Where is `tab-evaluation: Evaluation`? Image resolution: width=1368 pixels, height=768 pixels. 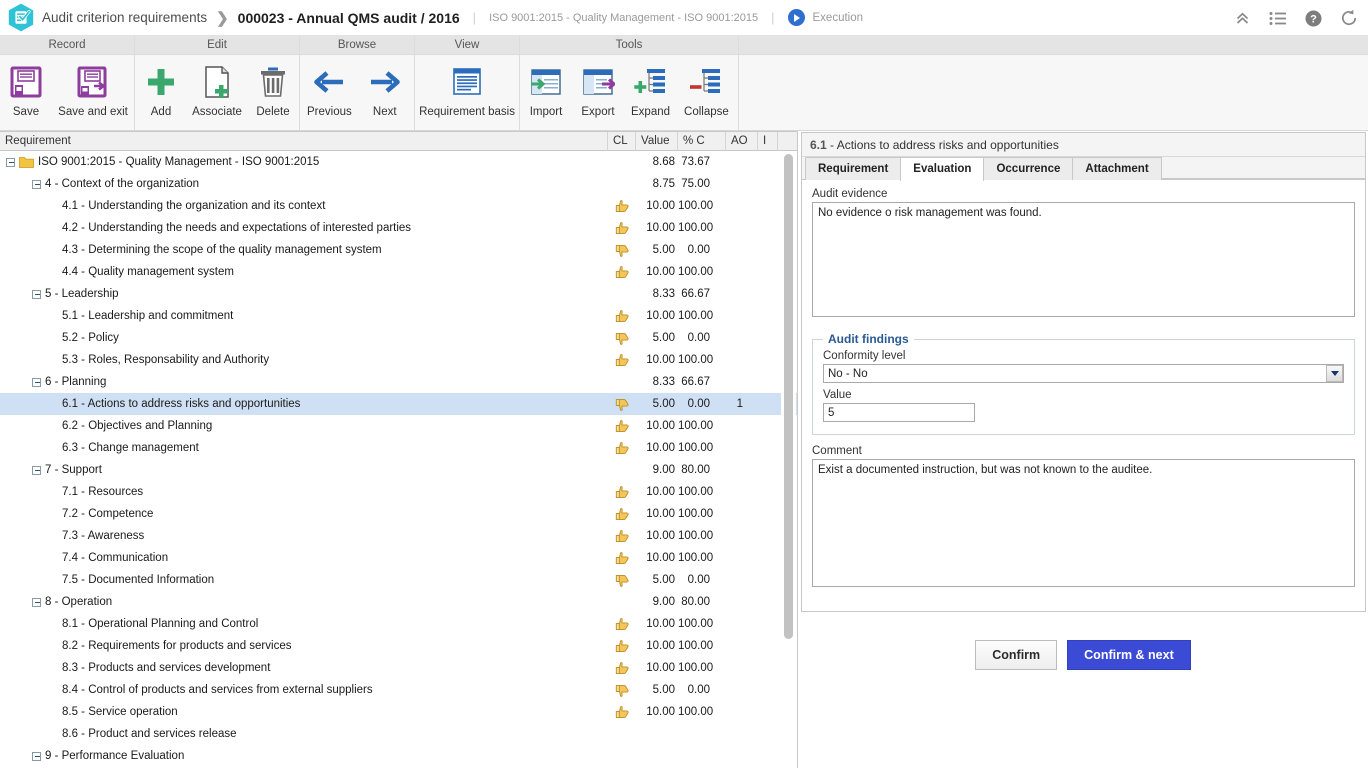 tab-evaluation: Evaluation is located at coordinates (942, 169).